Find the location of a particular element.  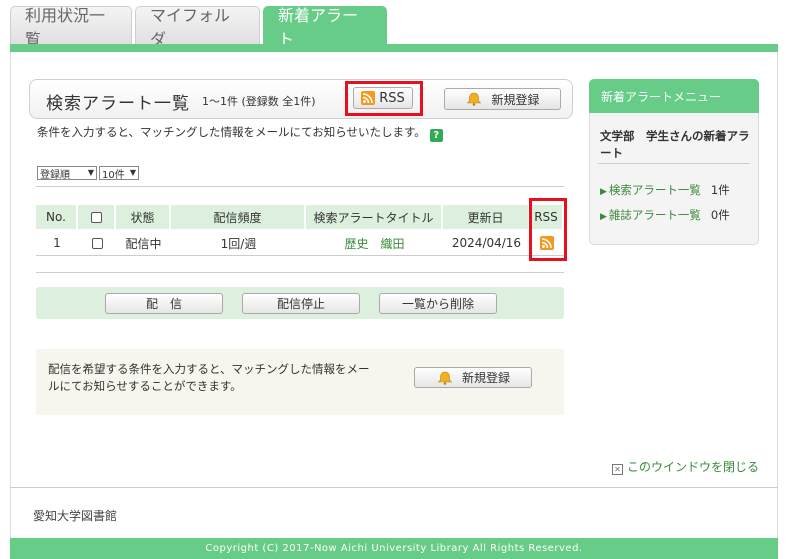

per-page-select: 10件 ▼ is located at coordinates (119, 173).